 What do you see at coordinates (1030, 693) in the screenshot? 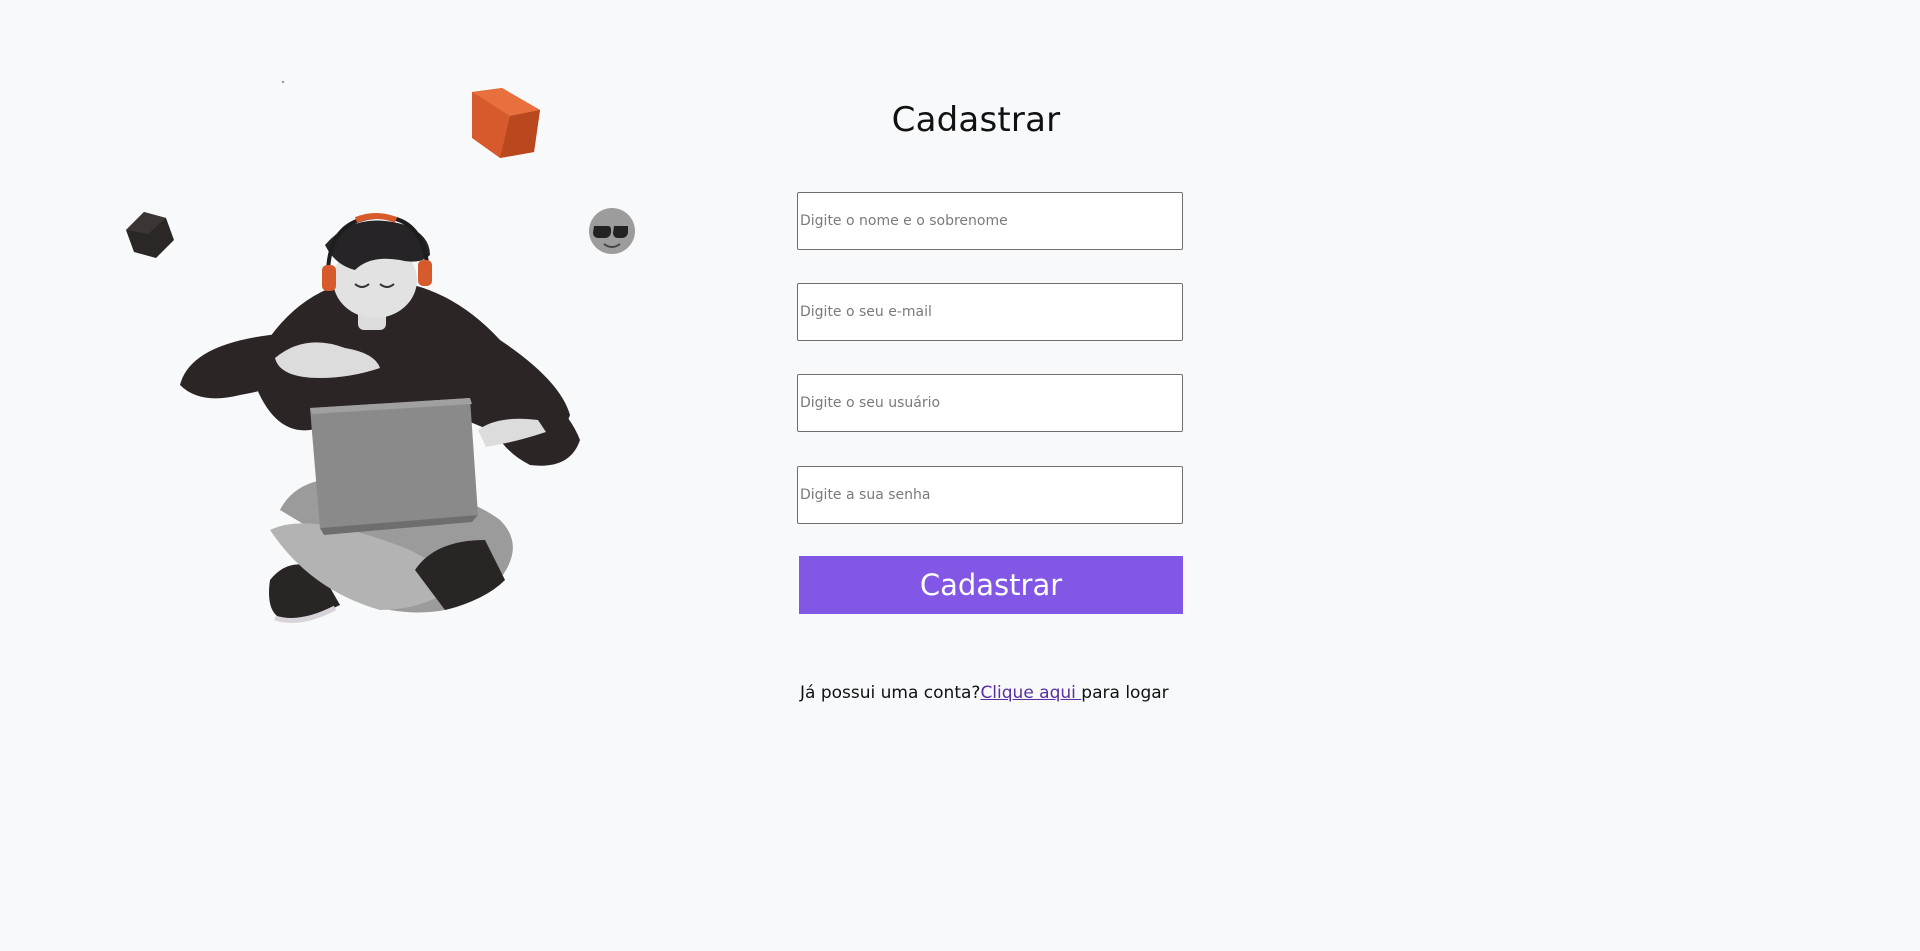
I see `login-link: Clique aqui` at bounding box center [1030, 693].